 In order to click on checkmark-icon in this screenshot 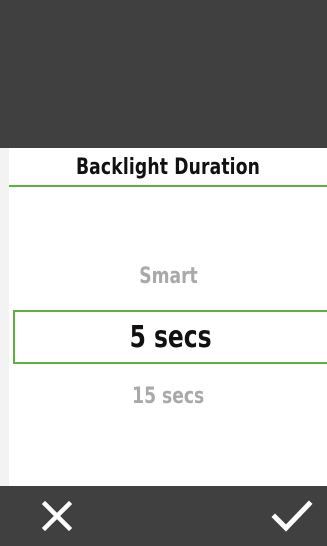, I will do `click(292, 516)`.